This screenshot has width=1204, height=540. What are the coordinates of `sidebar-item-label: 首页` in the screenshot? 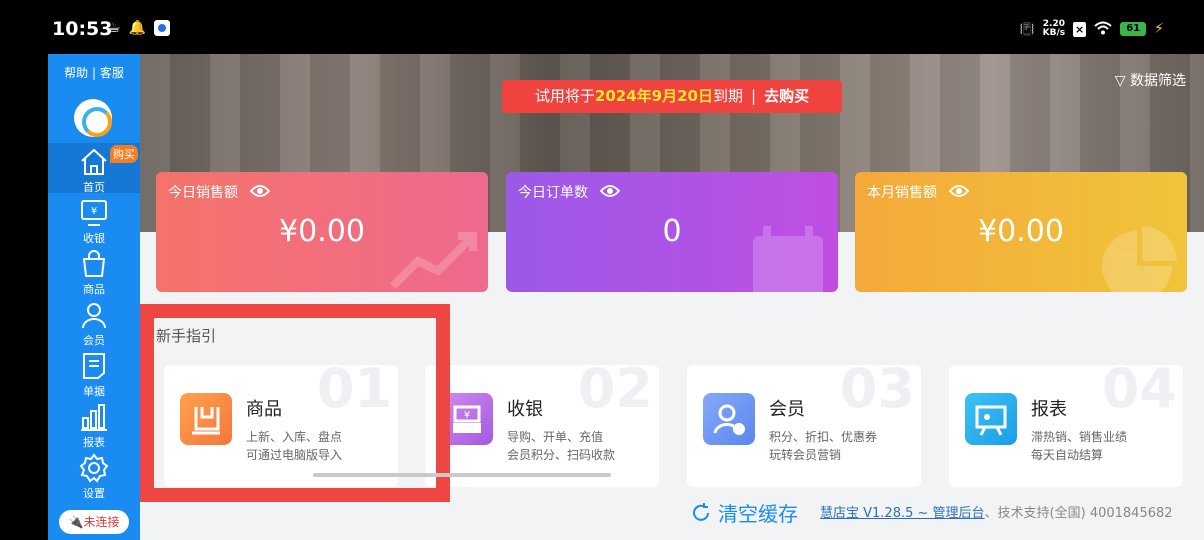 It's located at (94, 187).